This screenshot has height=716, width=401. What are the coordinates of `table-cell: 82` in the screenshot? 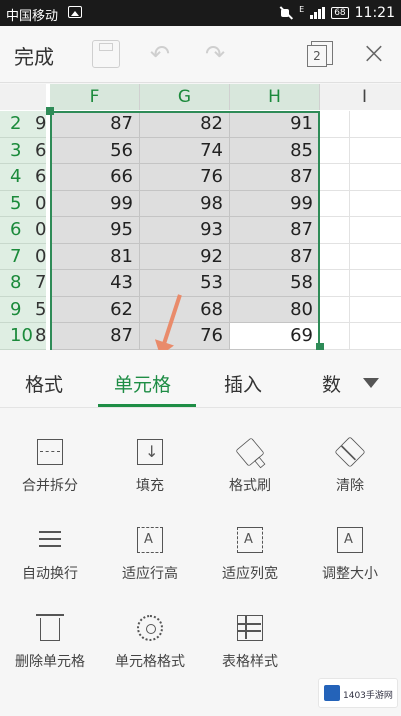 It's located at (185, 124).